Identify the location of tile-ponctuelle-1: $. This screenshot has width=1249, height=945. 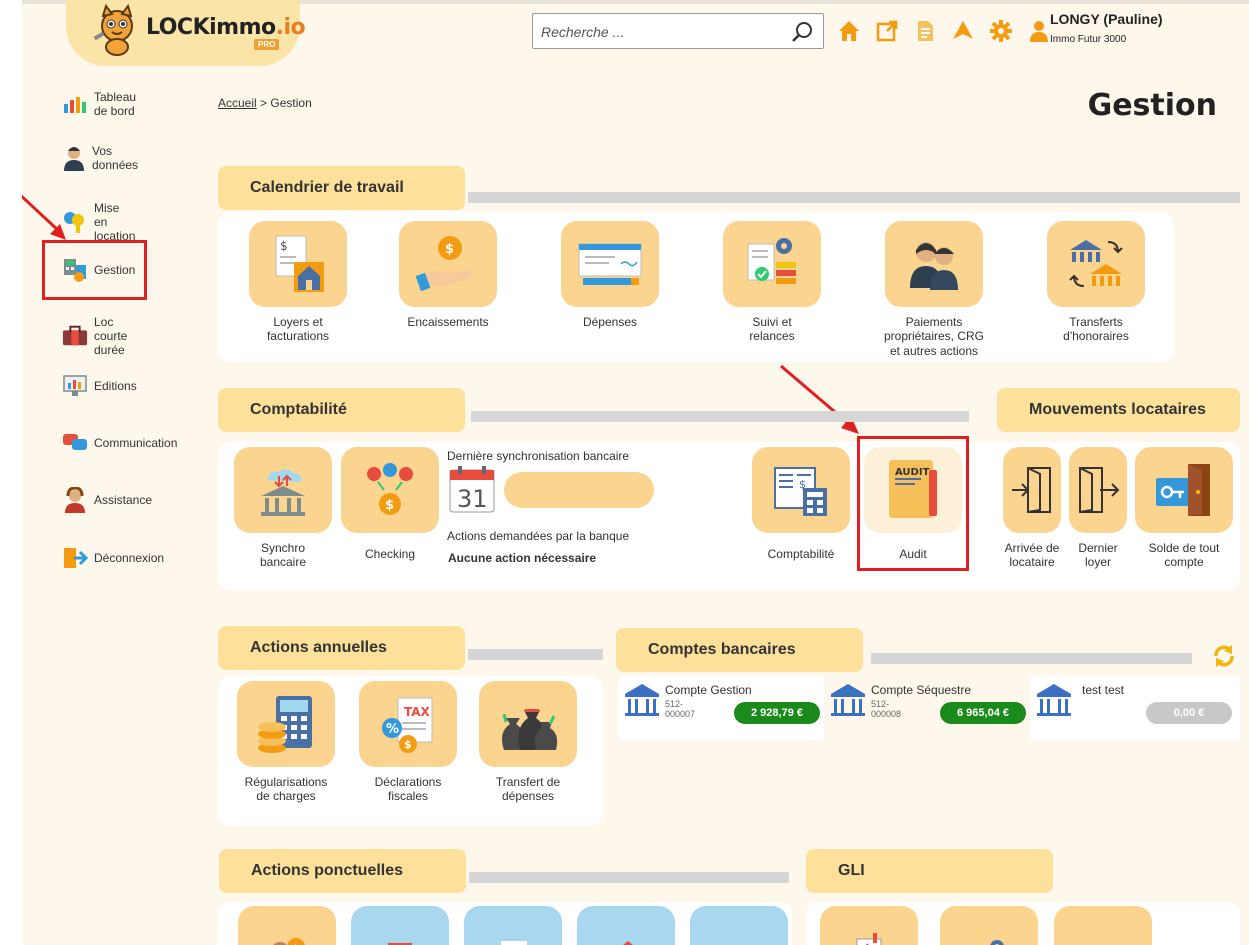
(287, 925).